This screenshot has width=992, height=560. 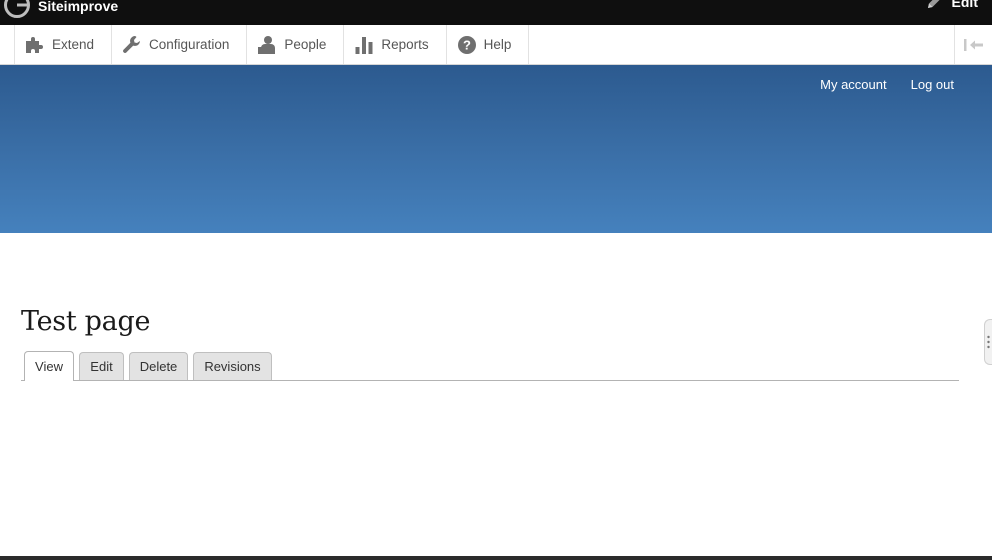 I want to click on siteimprove-logo-icon, so click(x=17, y=9).